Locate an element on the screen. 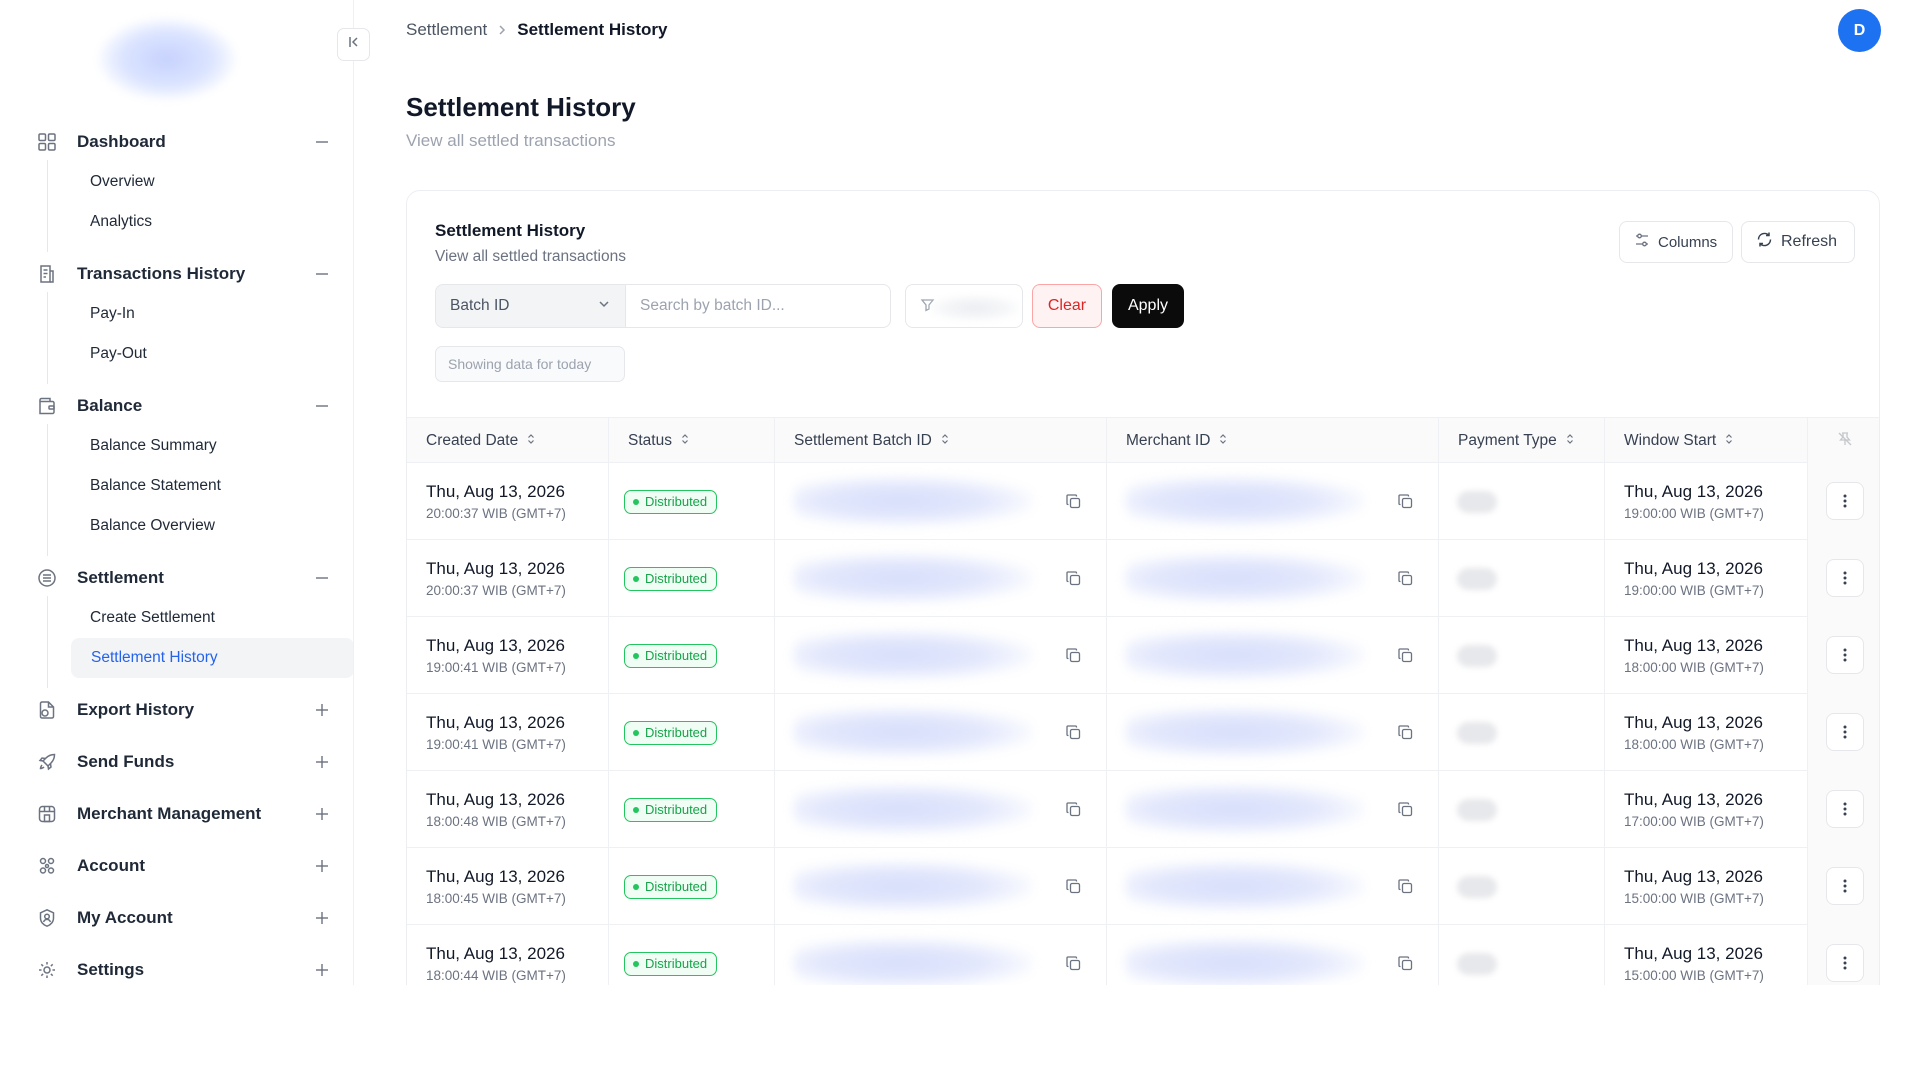 The width and height of the screenshot is (1920, 1080). clear-button: Clear is located at coordinates (1067, 306).